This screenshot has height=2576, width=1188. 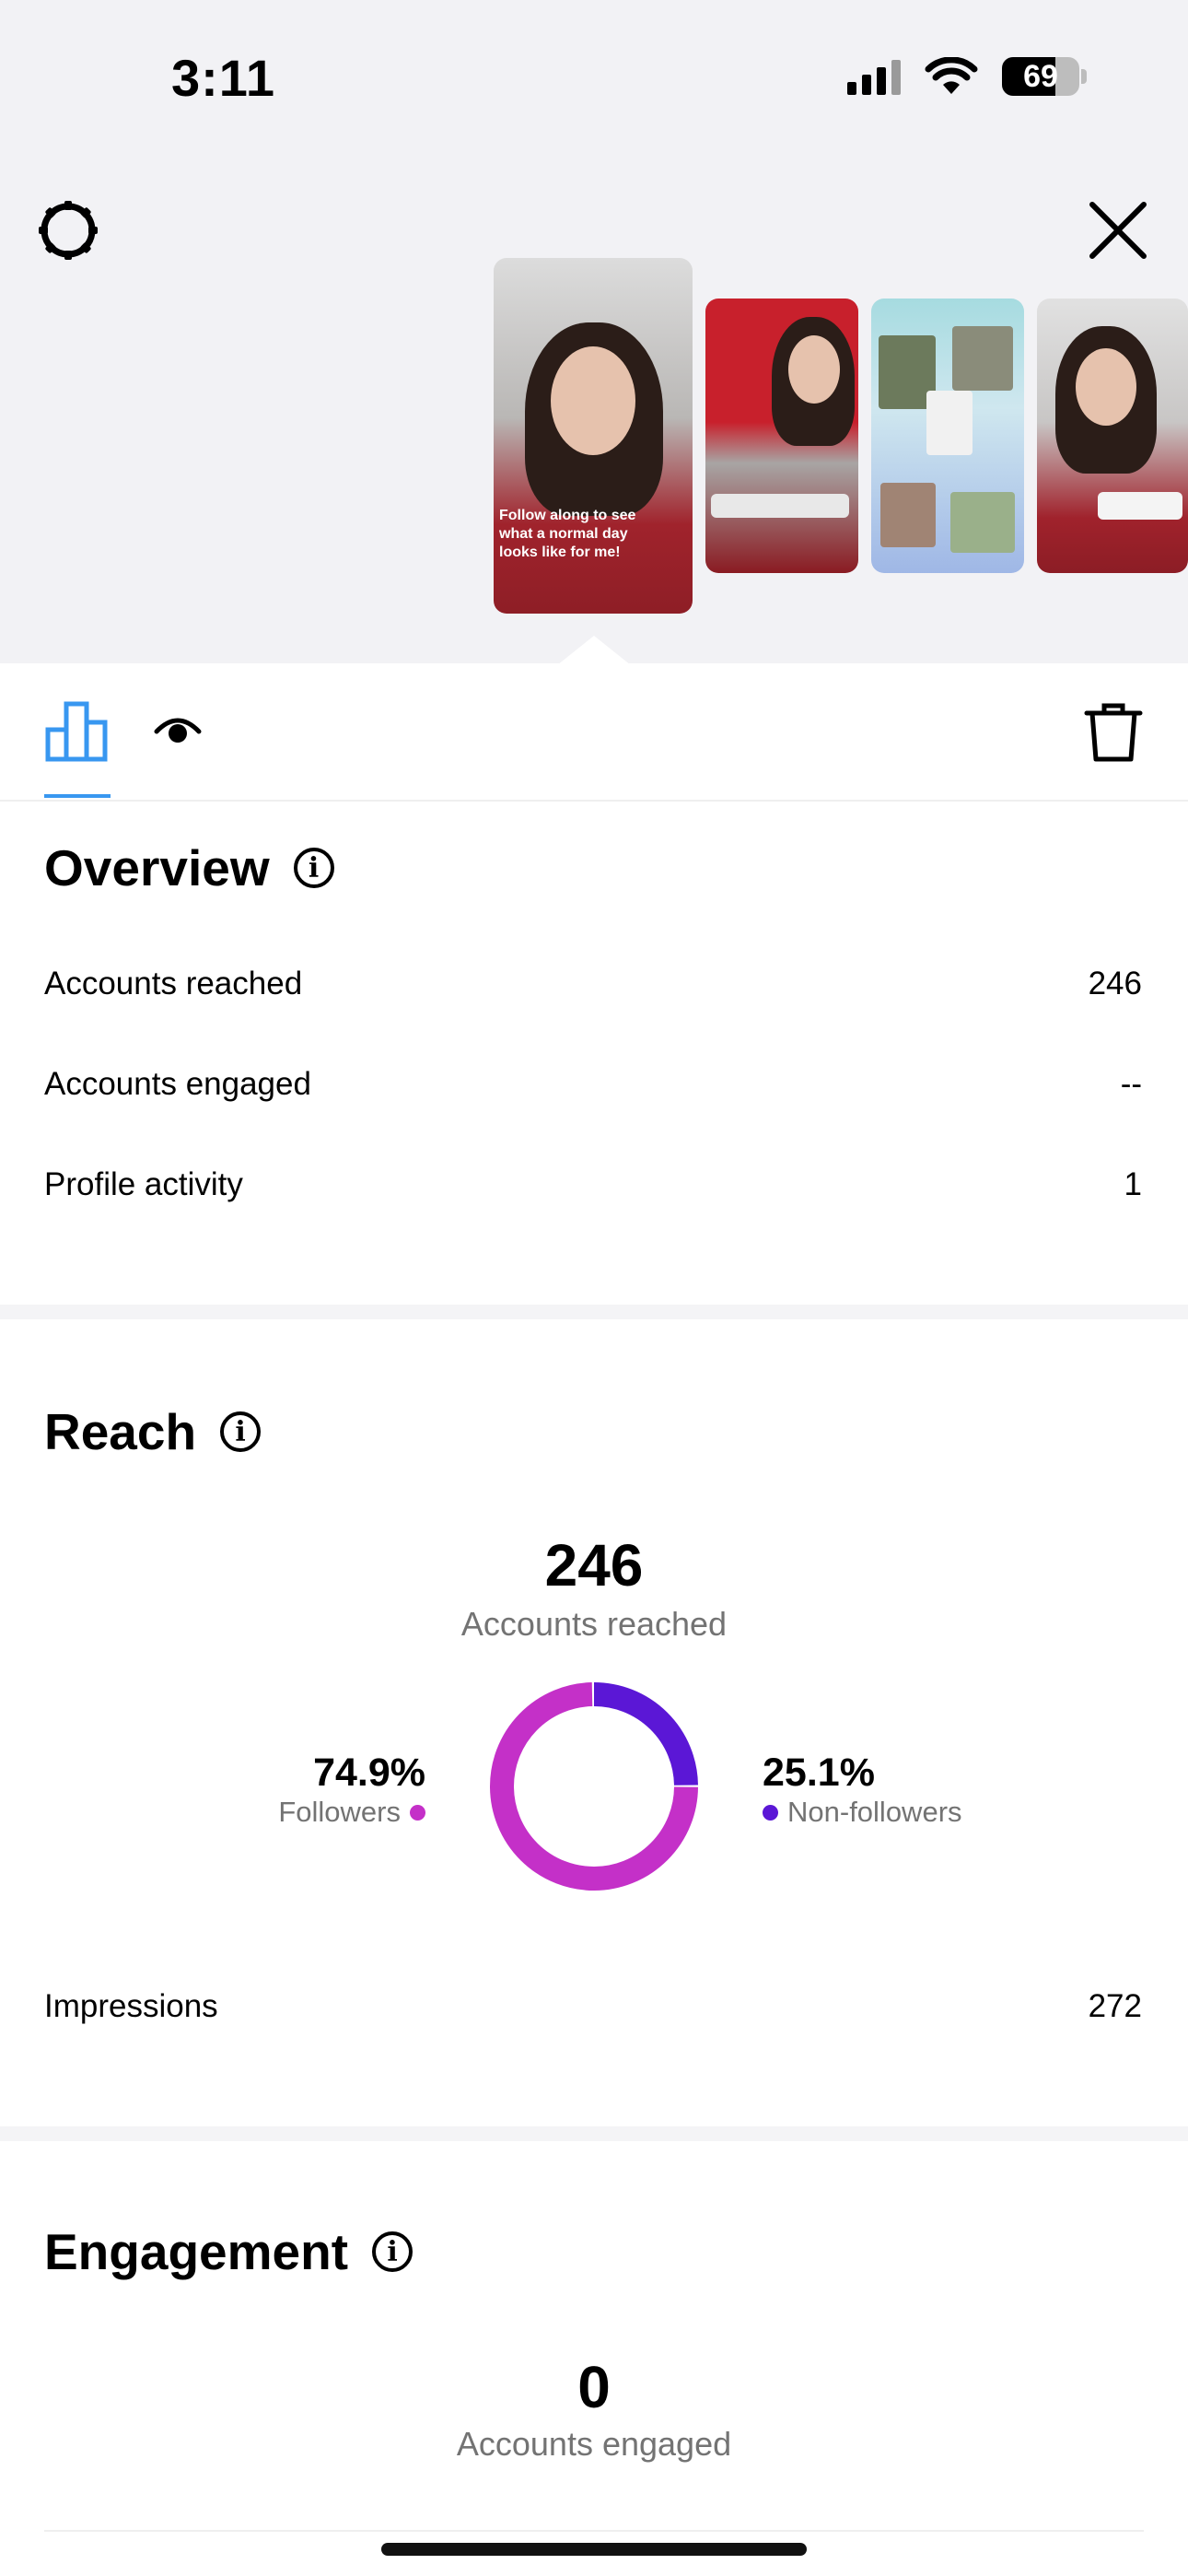 I want to click on reach-title: Reach, so click(x=120, y=1431).